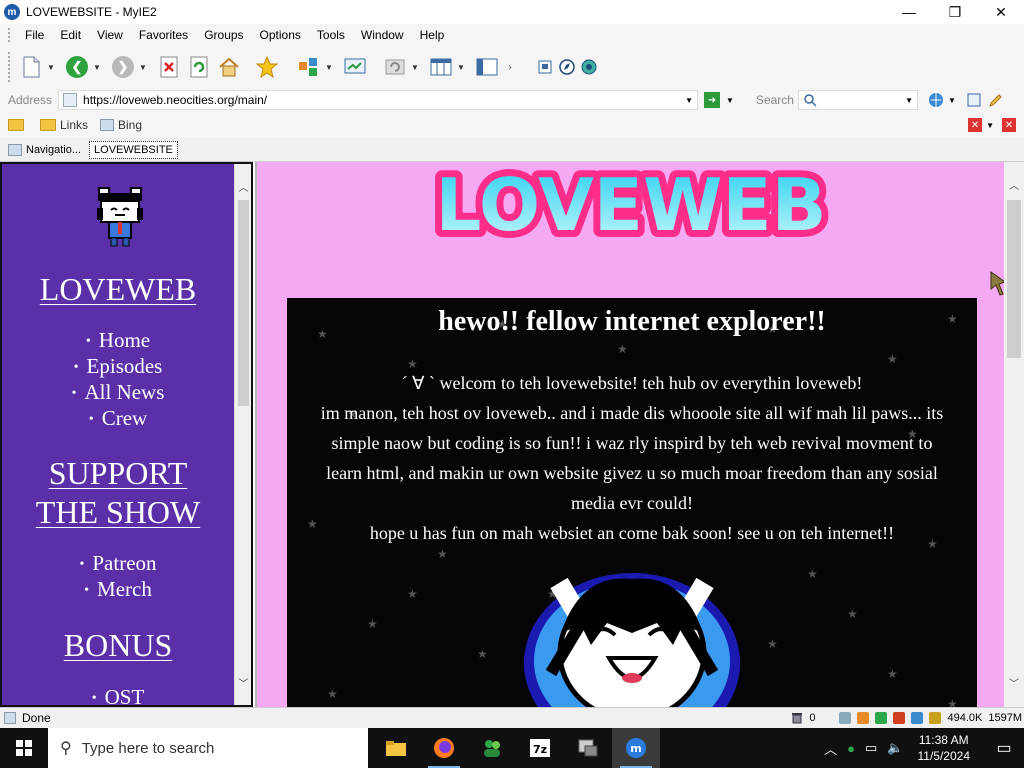  I want to click on menu-groups: Groups, so click(223, 35).